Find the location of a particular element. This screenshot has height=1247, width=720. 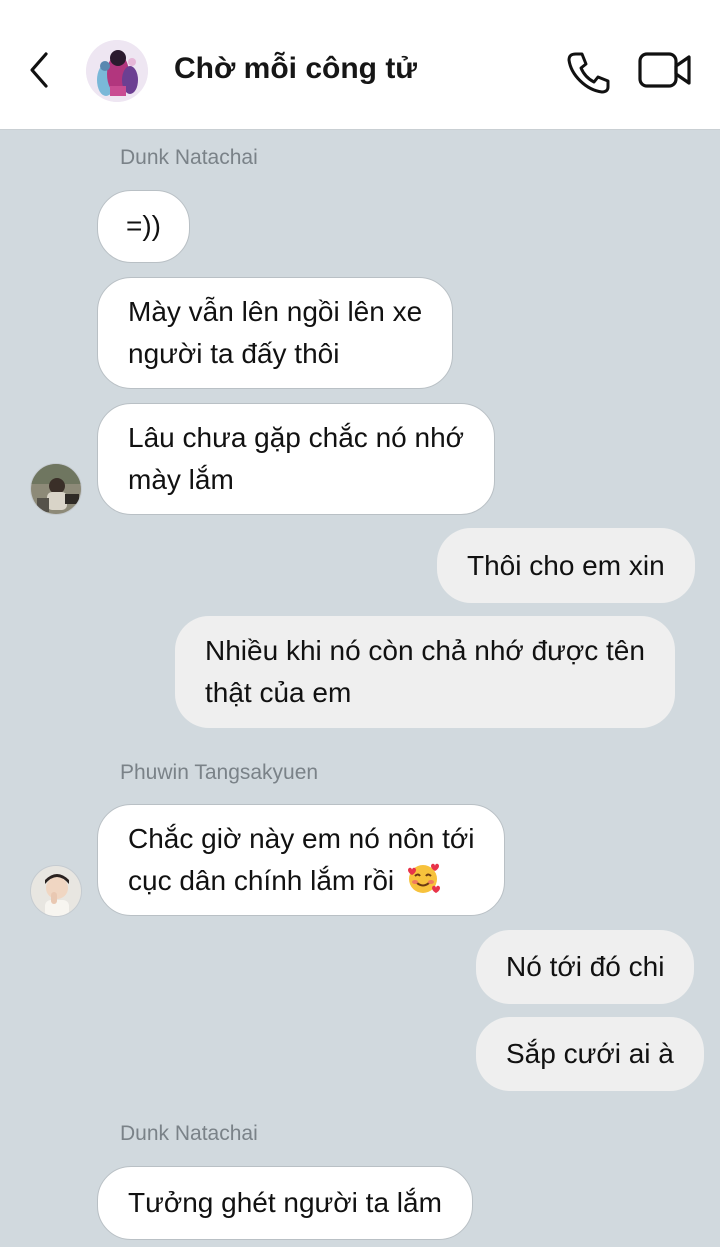

message-text: thật của em is located at coordinates (278, 692).